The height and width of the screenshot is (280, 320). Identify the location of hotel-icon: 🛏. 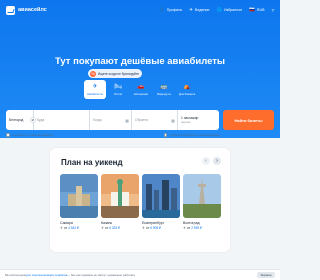
(118, 86).